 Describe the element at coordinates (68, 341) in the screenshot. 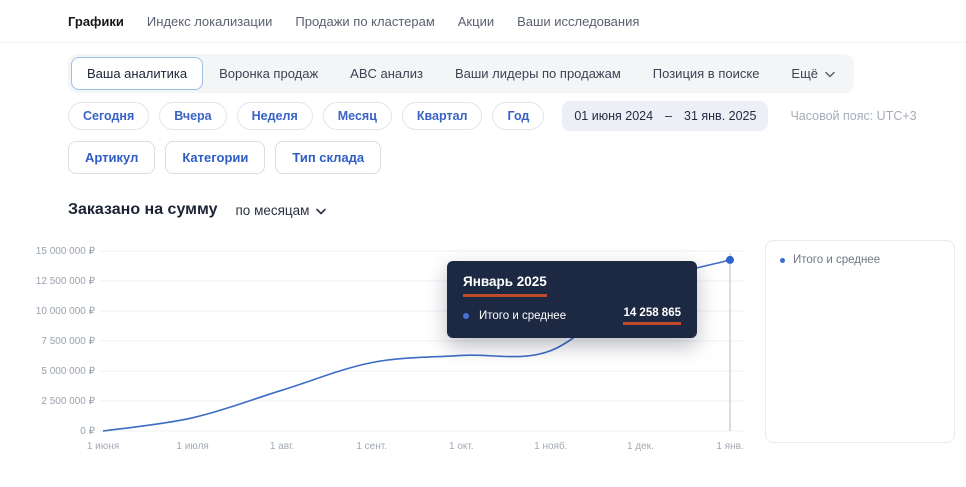

I see `y-axis-tick-3: 7 500 000 ₽` at that location.